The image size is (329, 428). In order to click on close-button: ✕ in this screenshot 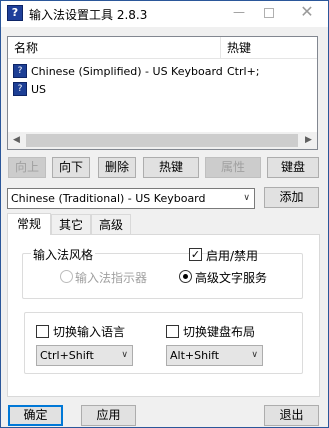, I will do `click(307, 13)`.